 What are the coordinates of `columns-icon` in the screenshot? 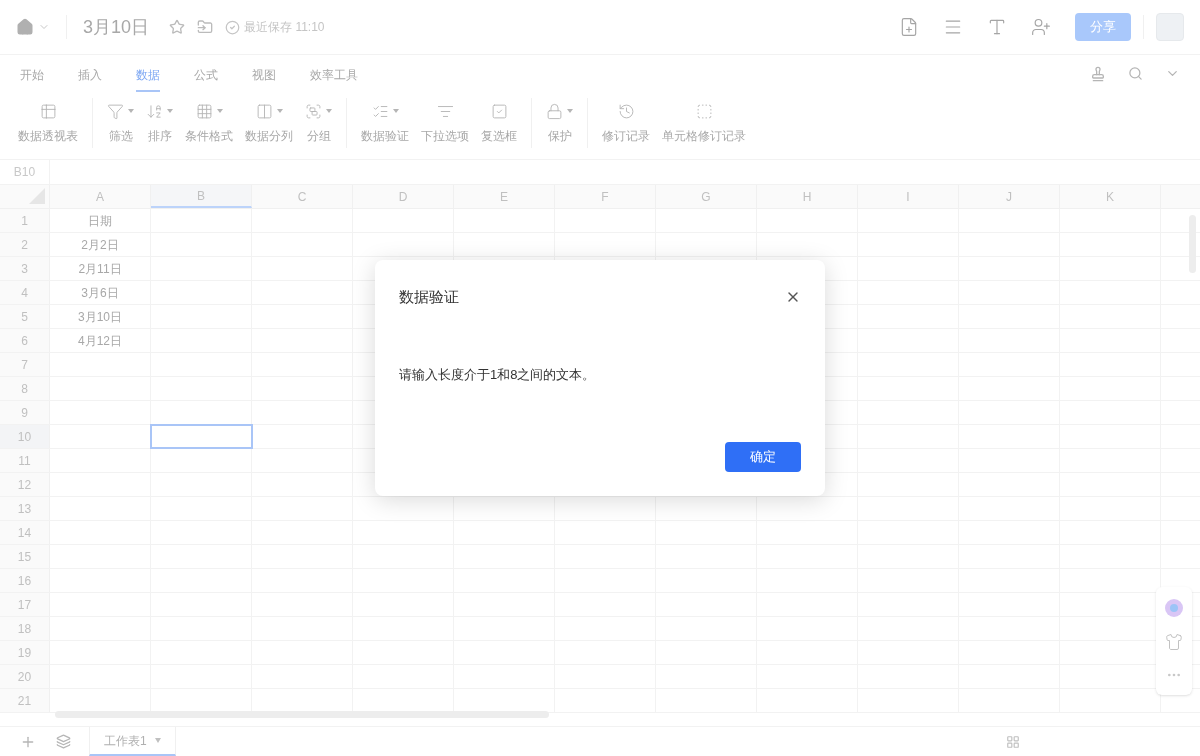 It's located at (264, 111).